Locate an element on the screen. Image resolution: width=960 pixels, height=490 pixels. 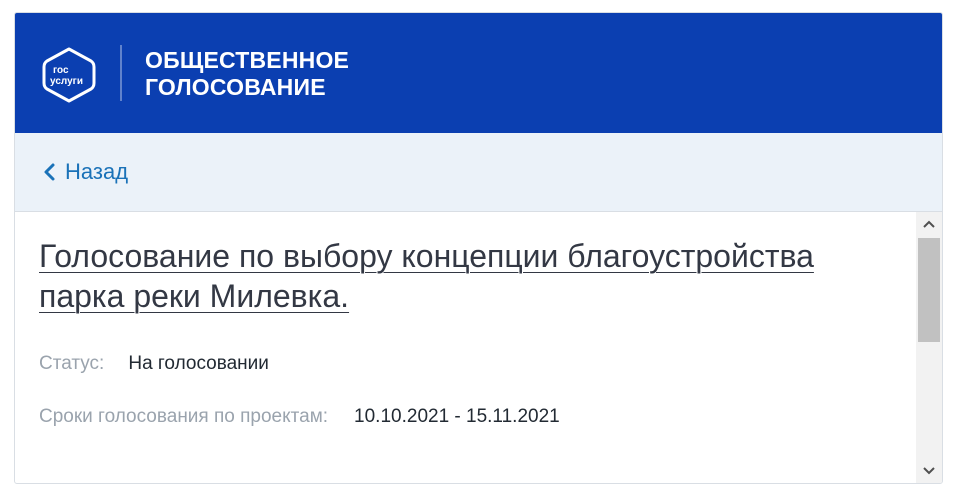
scroll-down-button is located at coordinates (929, 471).